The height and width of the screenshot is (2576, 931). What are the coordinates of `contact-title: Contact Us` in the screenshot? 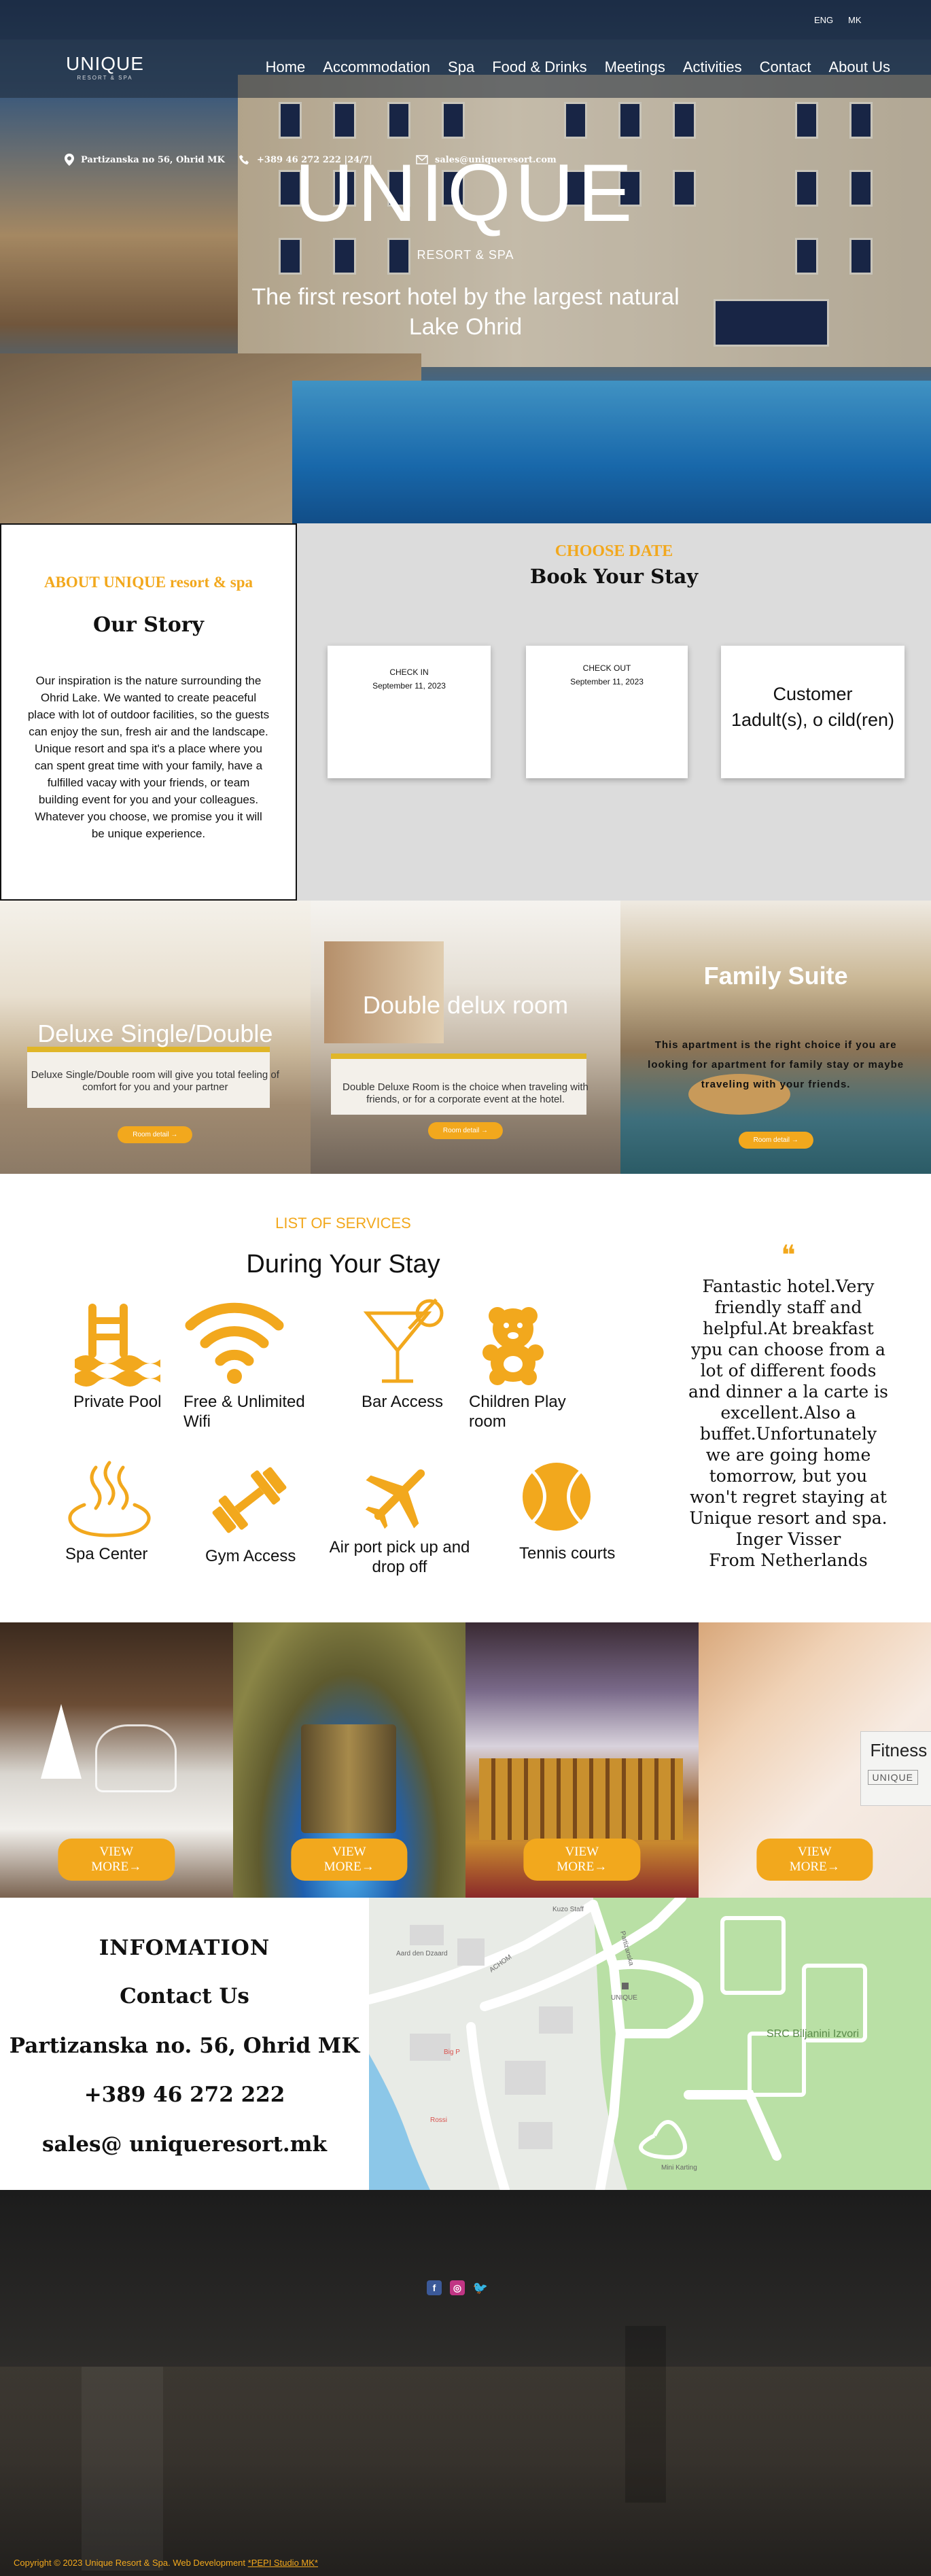 It's located at (185, 1996).